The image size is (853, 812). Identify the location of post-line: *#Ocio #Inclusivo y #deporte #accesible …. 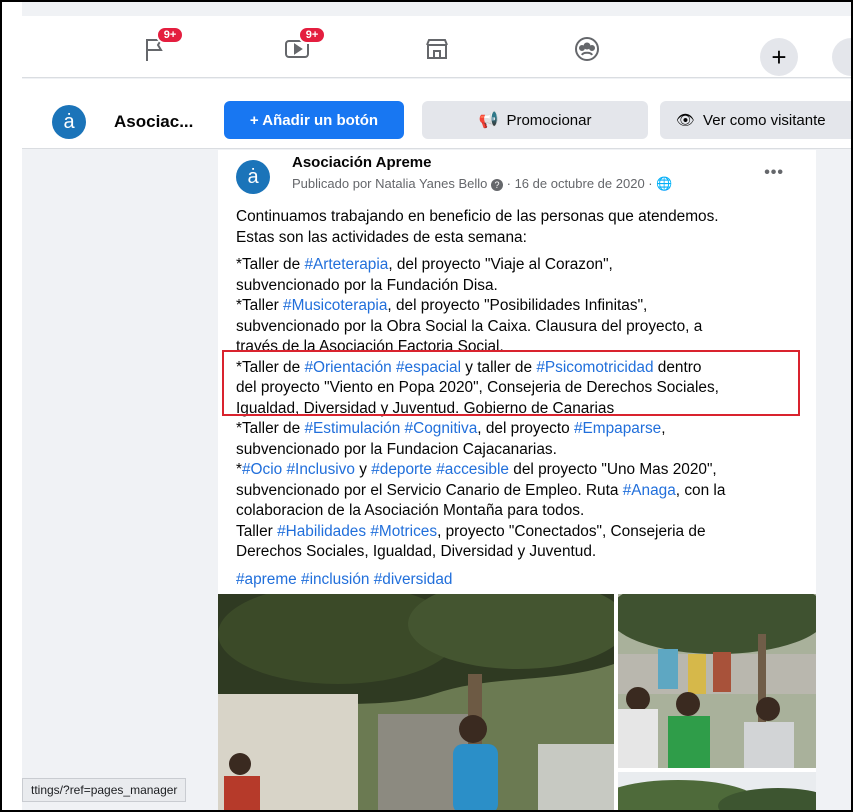
(476, 469).